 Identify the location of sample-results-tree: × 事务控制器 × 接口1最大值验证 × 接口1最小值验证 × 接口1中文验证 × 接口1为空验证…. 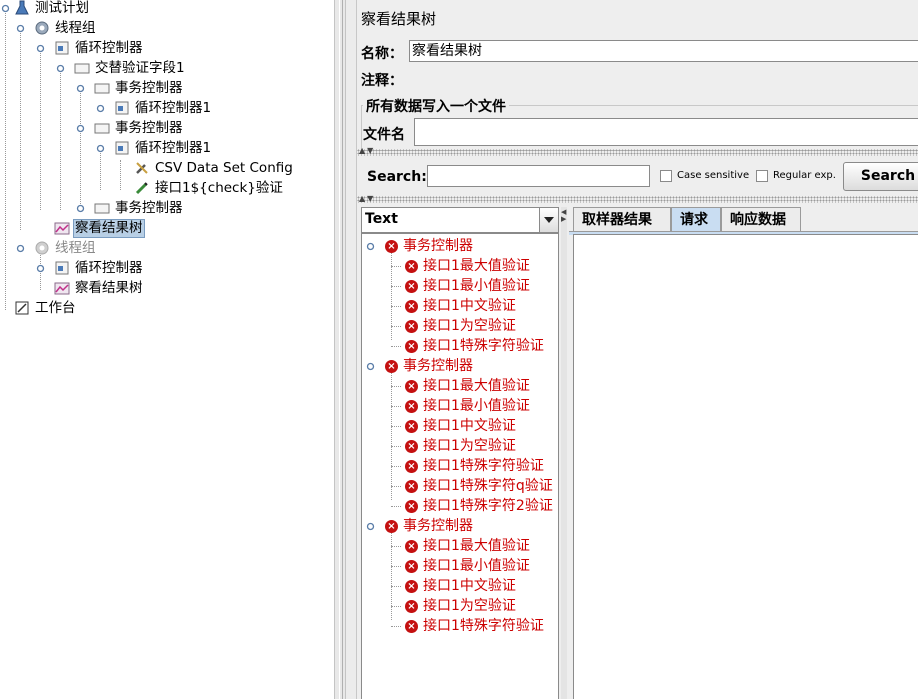
(460, 466).